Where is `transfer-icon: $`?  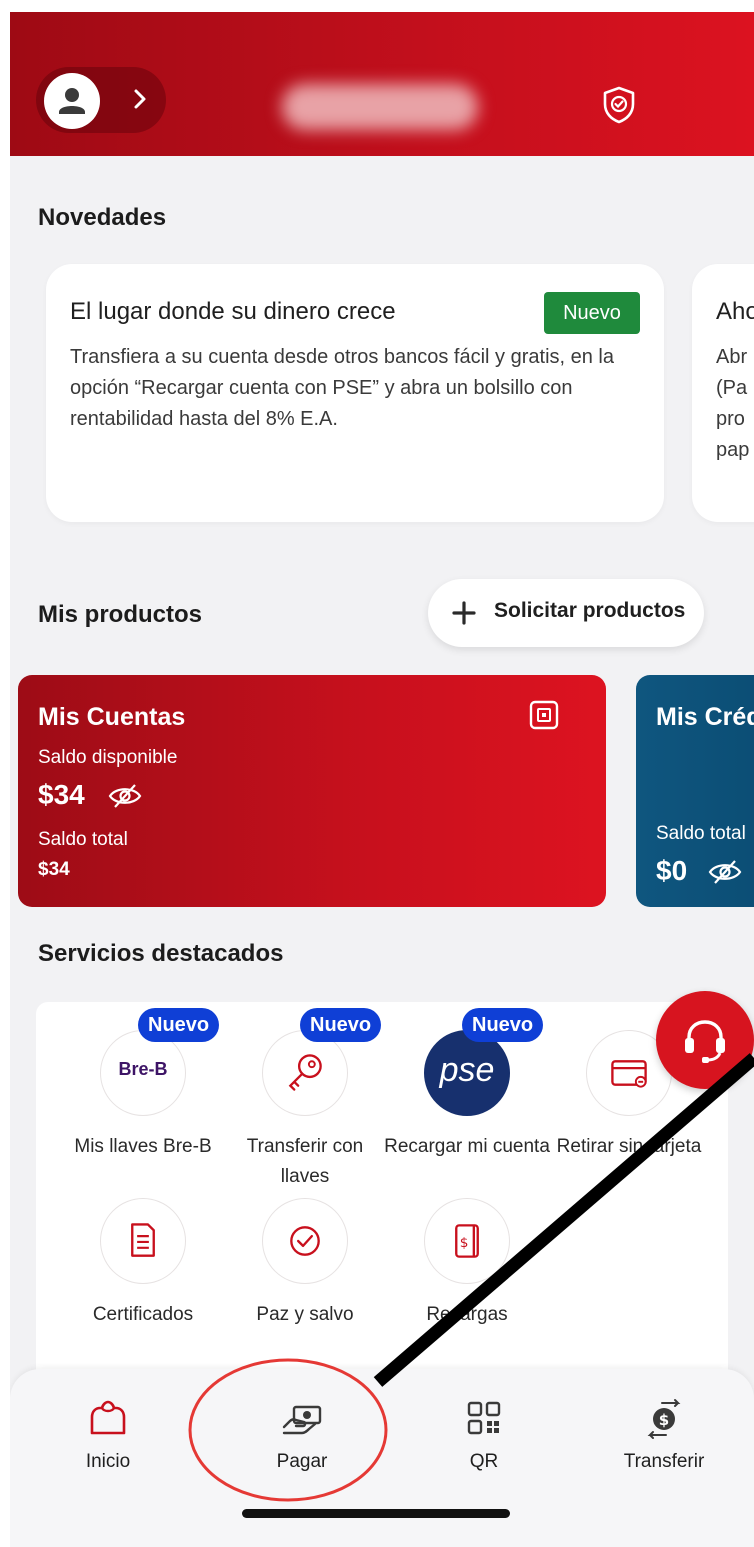
transfer-icon: $ is located at coordinates (664, 1419).